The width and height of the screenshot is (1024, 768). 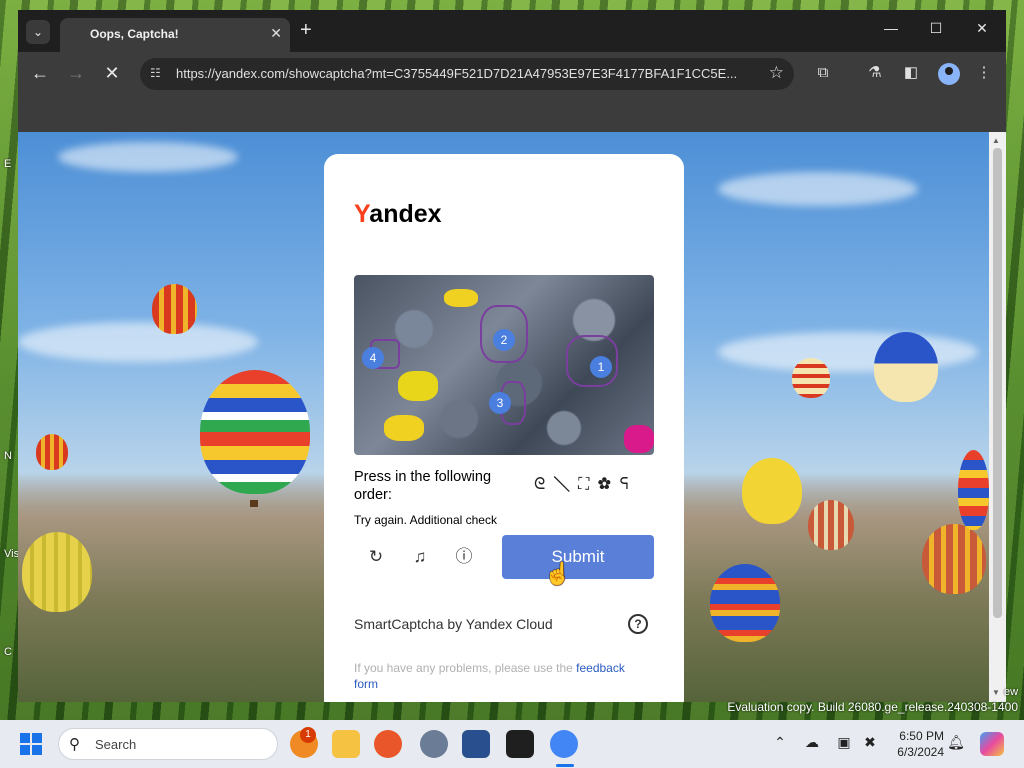 What do you see at coordinates (912, 744) in the screenshot?
I see `system-clock: 6:50 PM 6/3/2024` at bounding box center [912, 744].